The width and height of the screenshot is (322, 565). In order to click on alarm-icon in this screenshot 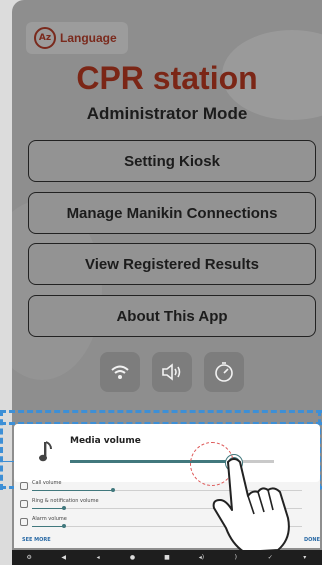, I will do `click(24, 522)`.